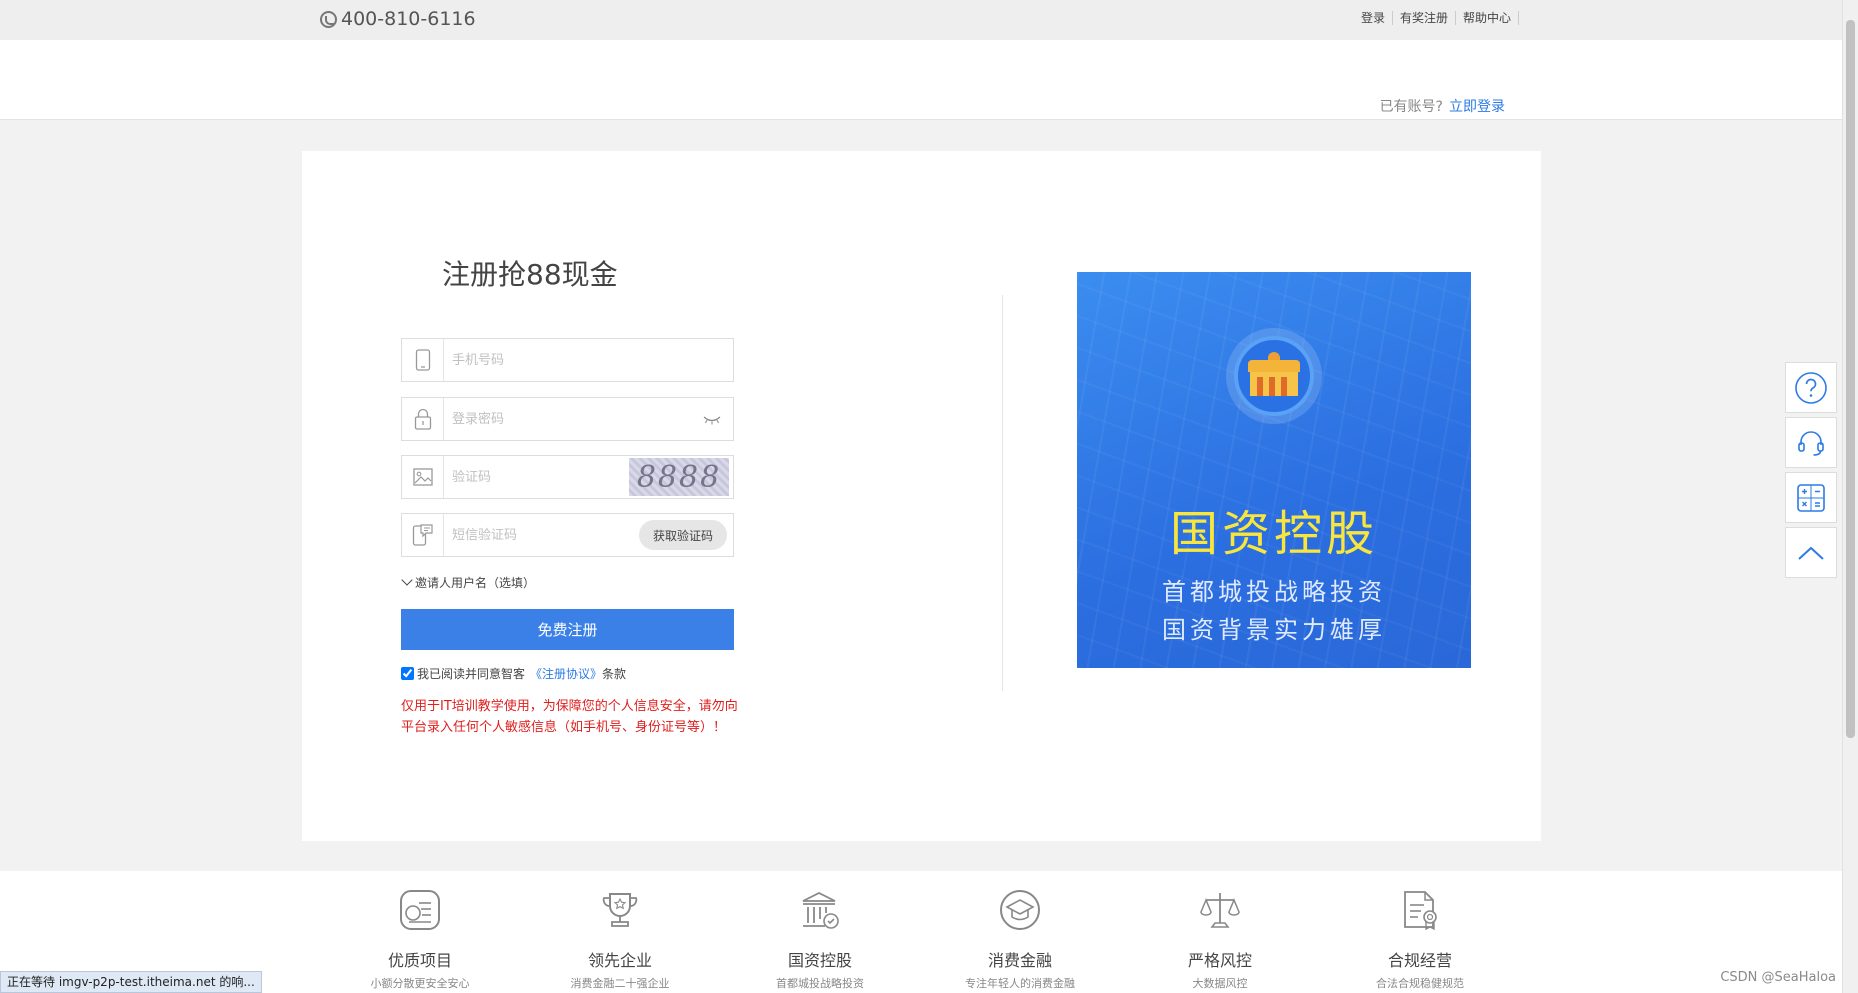 This screenshot has height=993, width=1858. What do you see at coordinates (1274, 630) in the screenshot?
I see `banner-line-2: 国资背景实力雄厚` at bounding box center [1274, 630].